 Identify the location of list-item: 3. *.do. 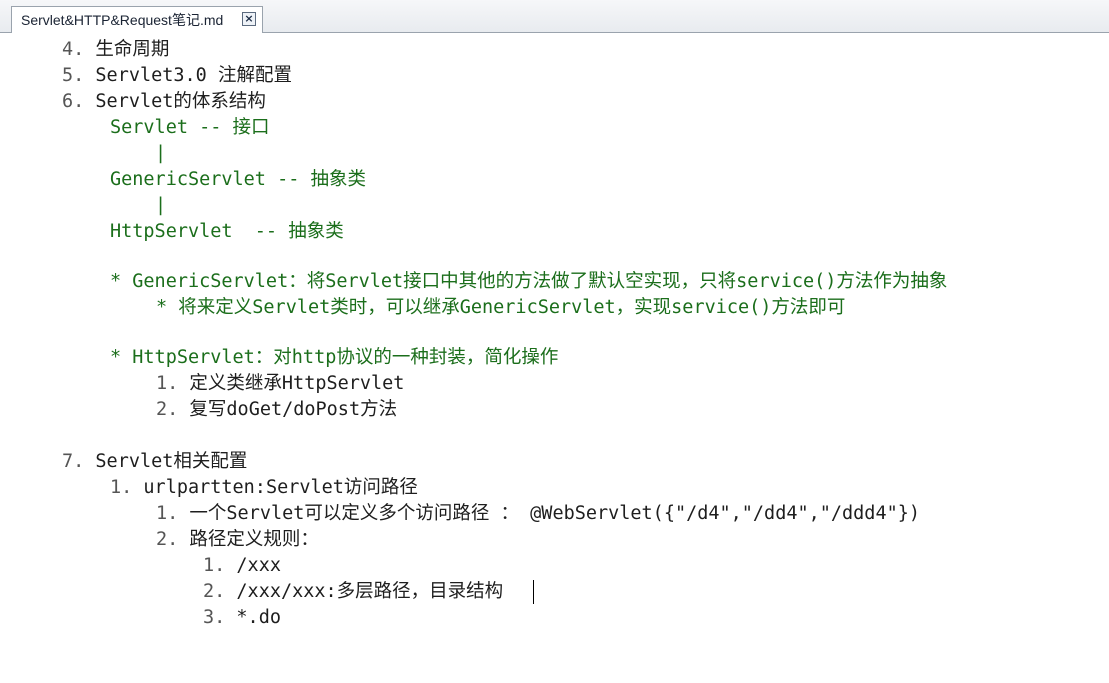
(242, 617).